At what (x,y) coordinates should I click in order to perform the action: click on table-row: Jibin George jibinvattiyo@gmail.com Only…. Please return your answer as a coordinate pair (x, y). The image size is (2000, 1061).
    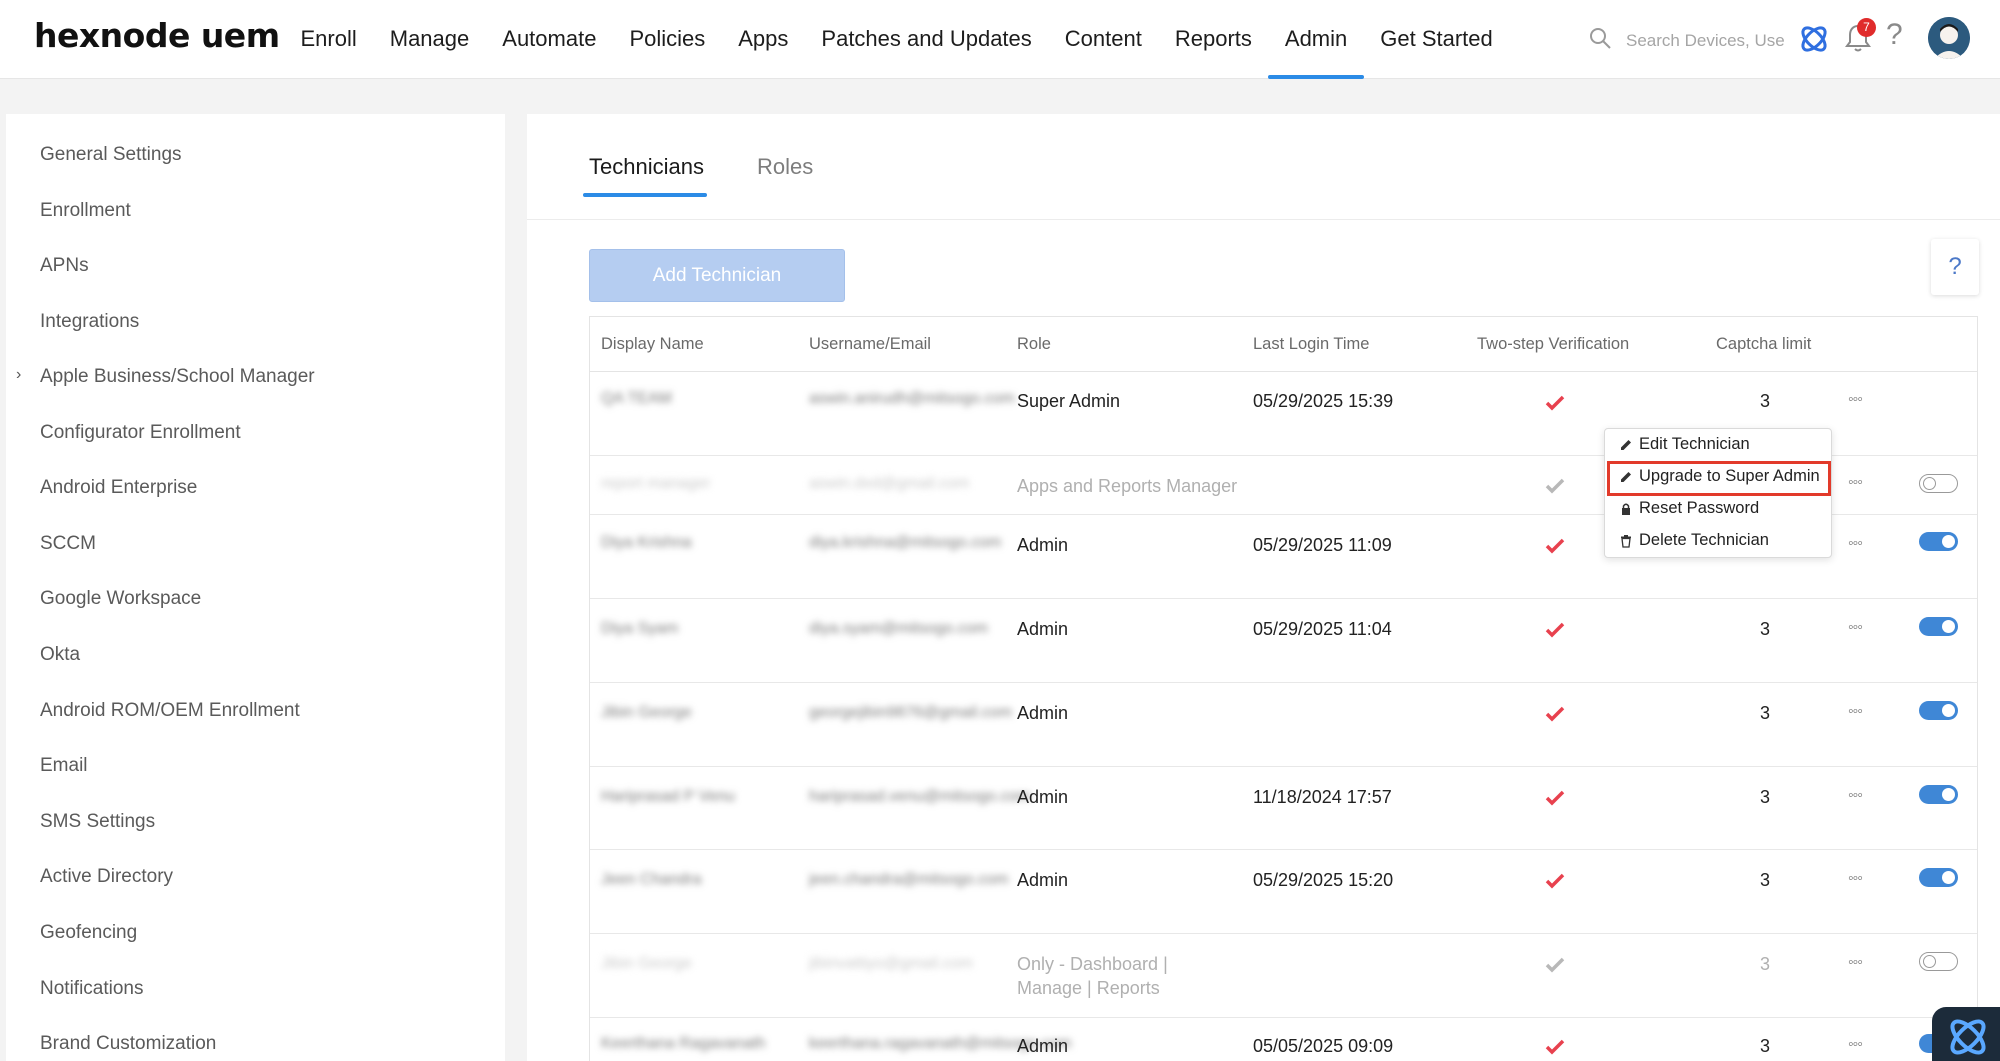
    Looking at the image, I should click on (1283, 976).